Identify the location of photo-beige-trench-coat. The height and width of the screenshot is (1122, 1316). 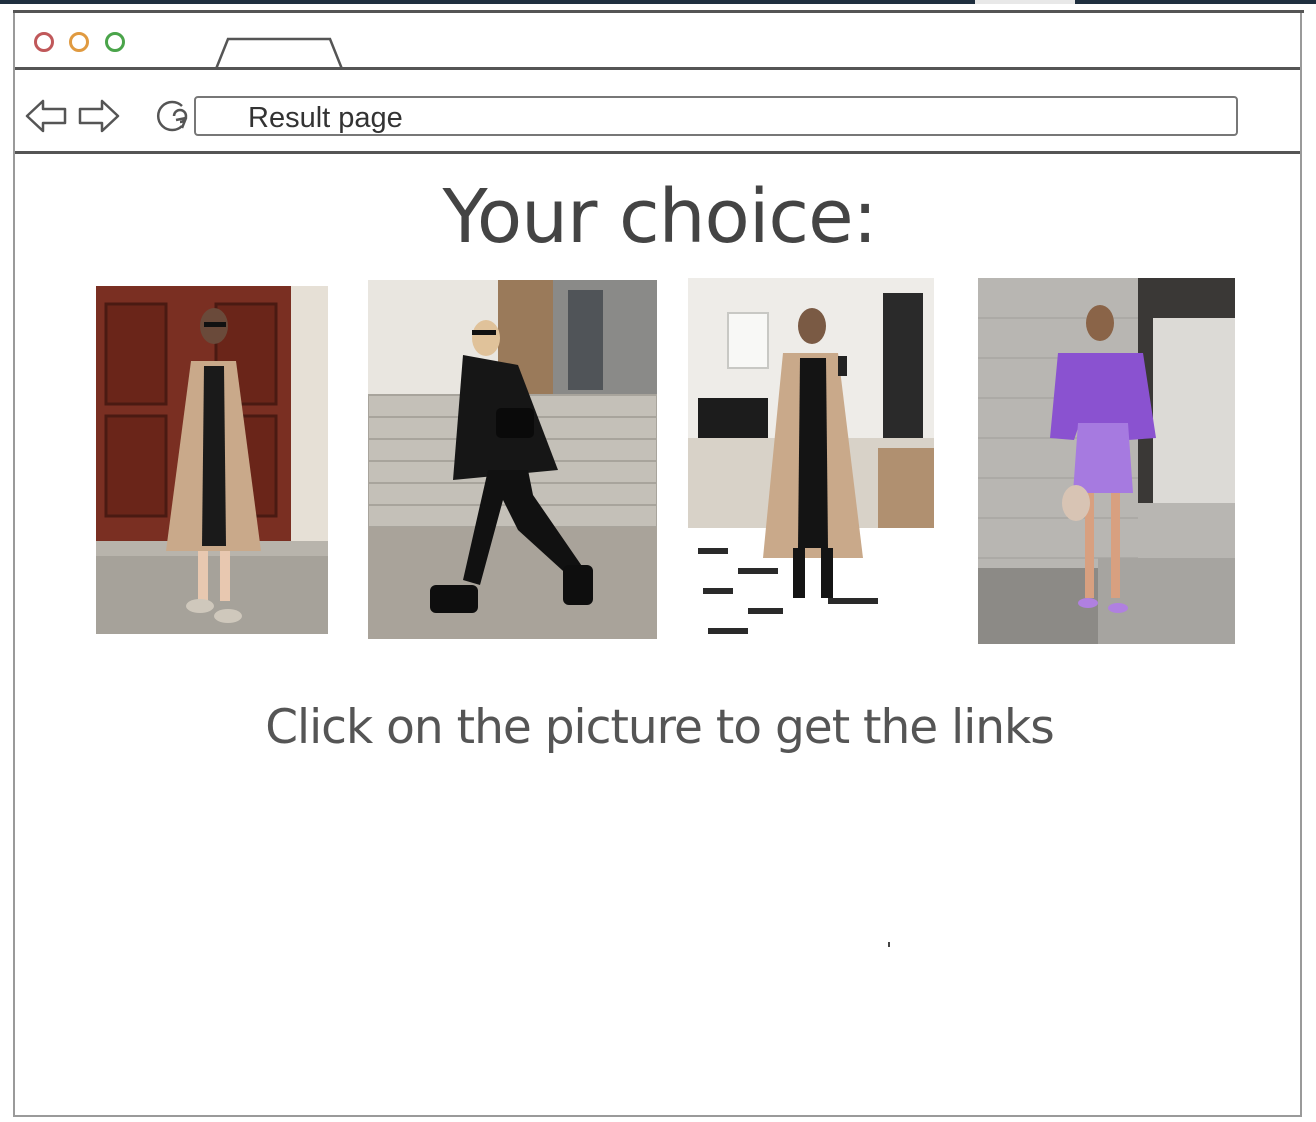
(212, 460).